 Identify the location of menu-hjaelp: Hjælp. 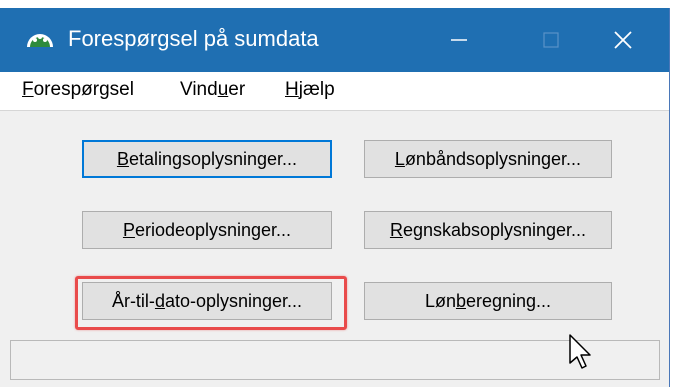
(310, 90).